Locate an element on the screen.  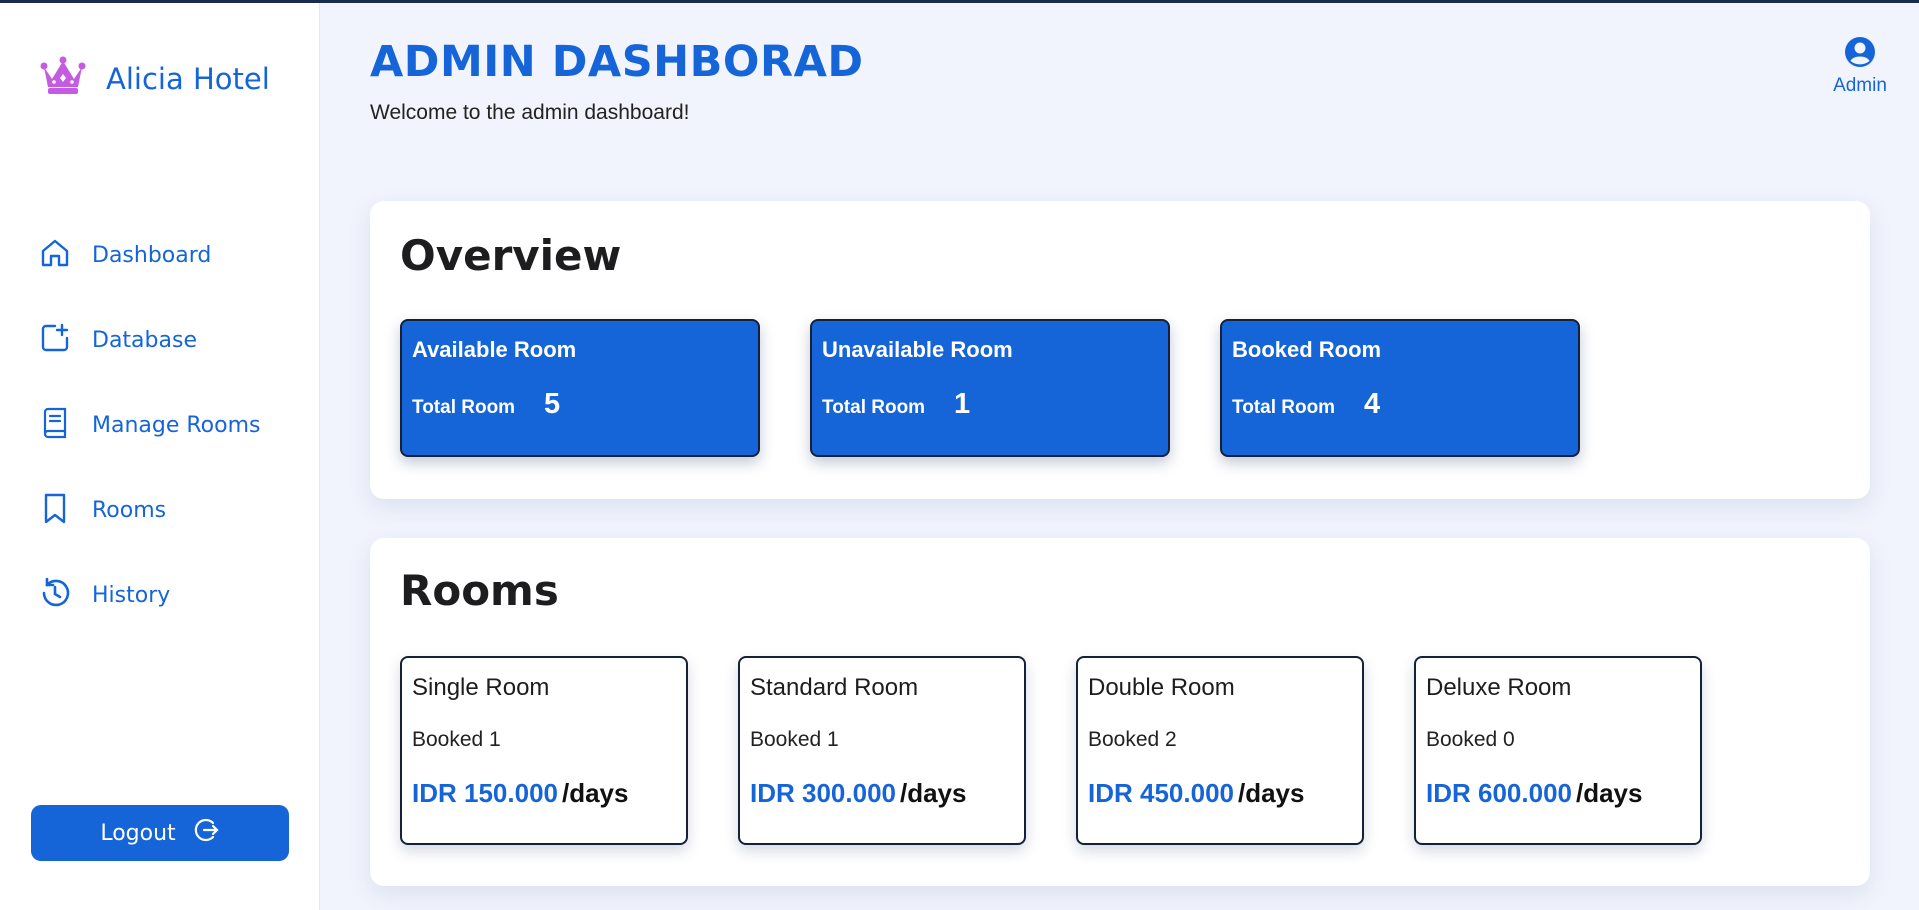
room-price: IDR 450.000 is located at coordinates (1161, 793).